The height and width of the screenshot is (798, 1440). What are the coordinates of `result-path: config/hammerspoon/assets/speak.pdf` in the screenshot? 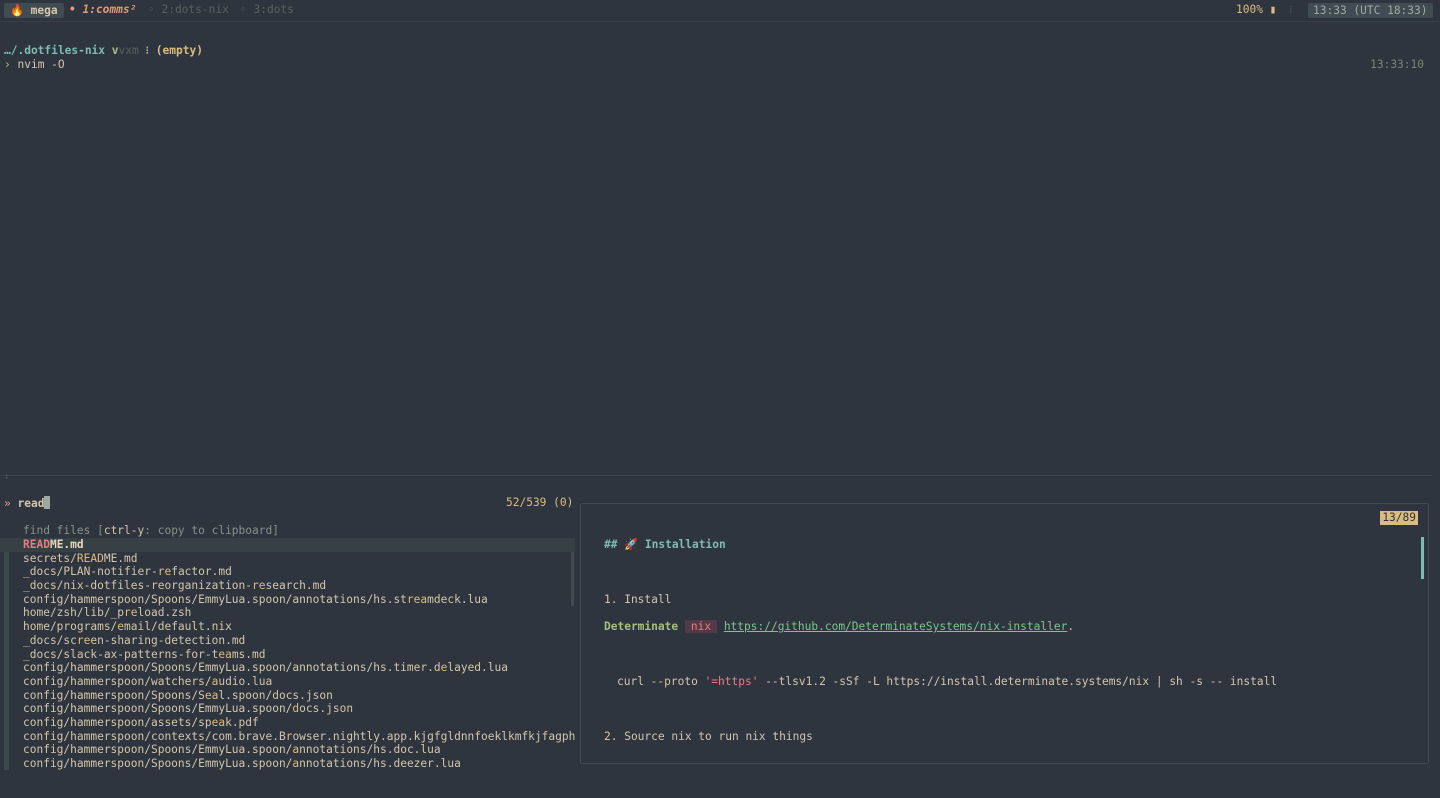 It's located at (141, 722).